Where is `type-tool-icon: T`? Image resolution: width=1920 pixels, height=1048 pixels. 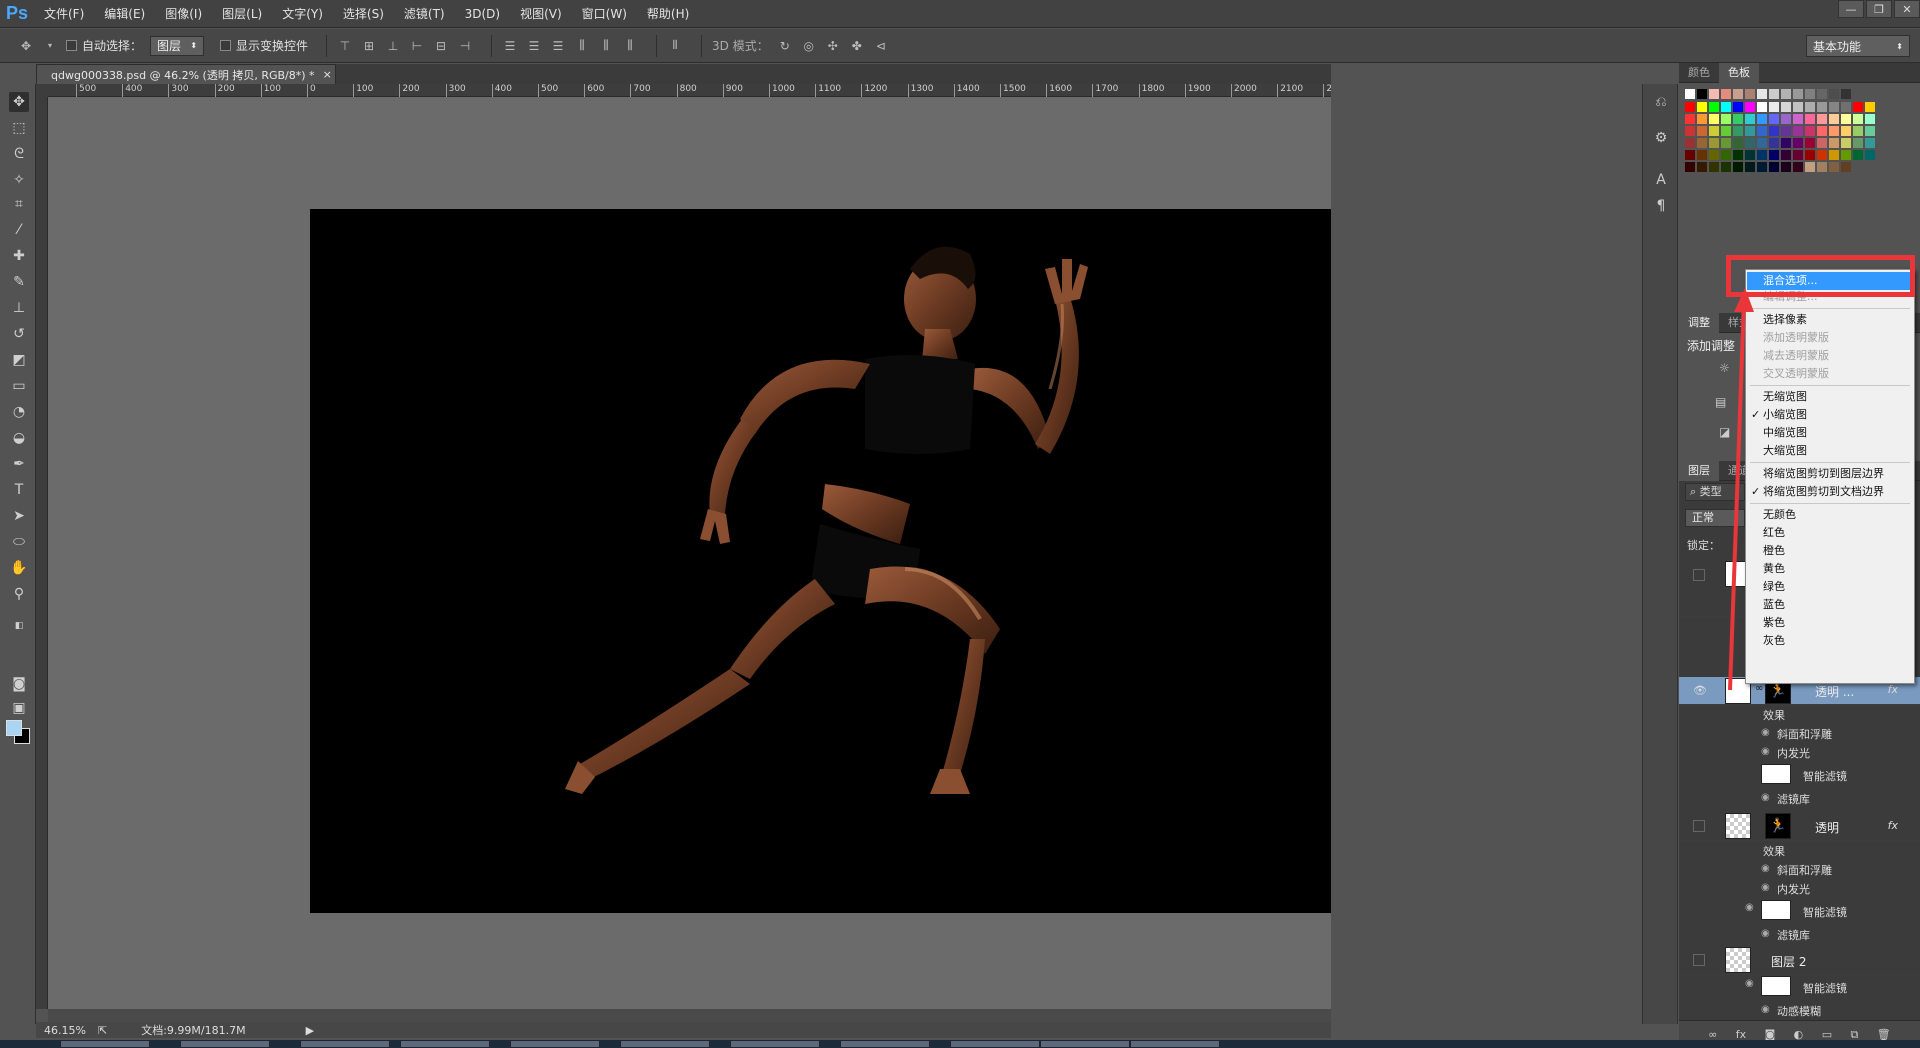 type-tool-icon: T is located at coordinates (19, 490).